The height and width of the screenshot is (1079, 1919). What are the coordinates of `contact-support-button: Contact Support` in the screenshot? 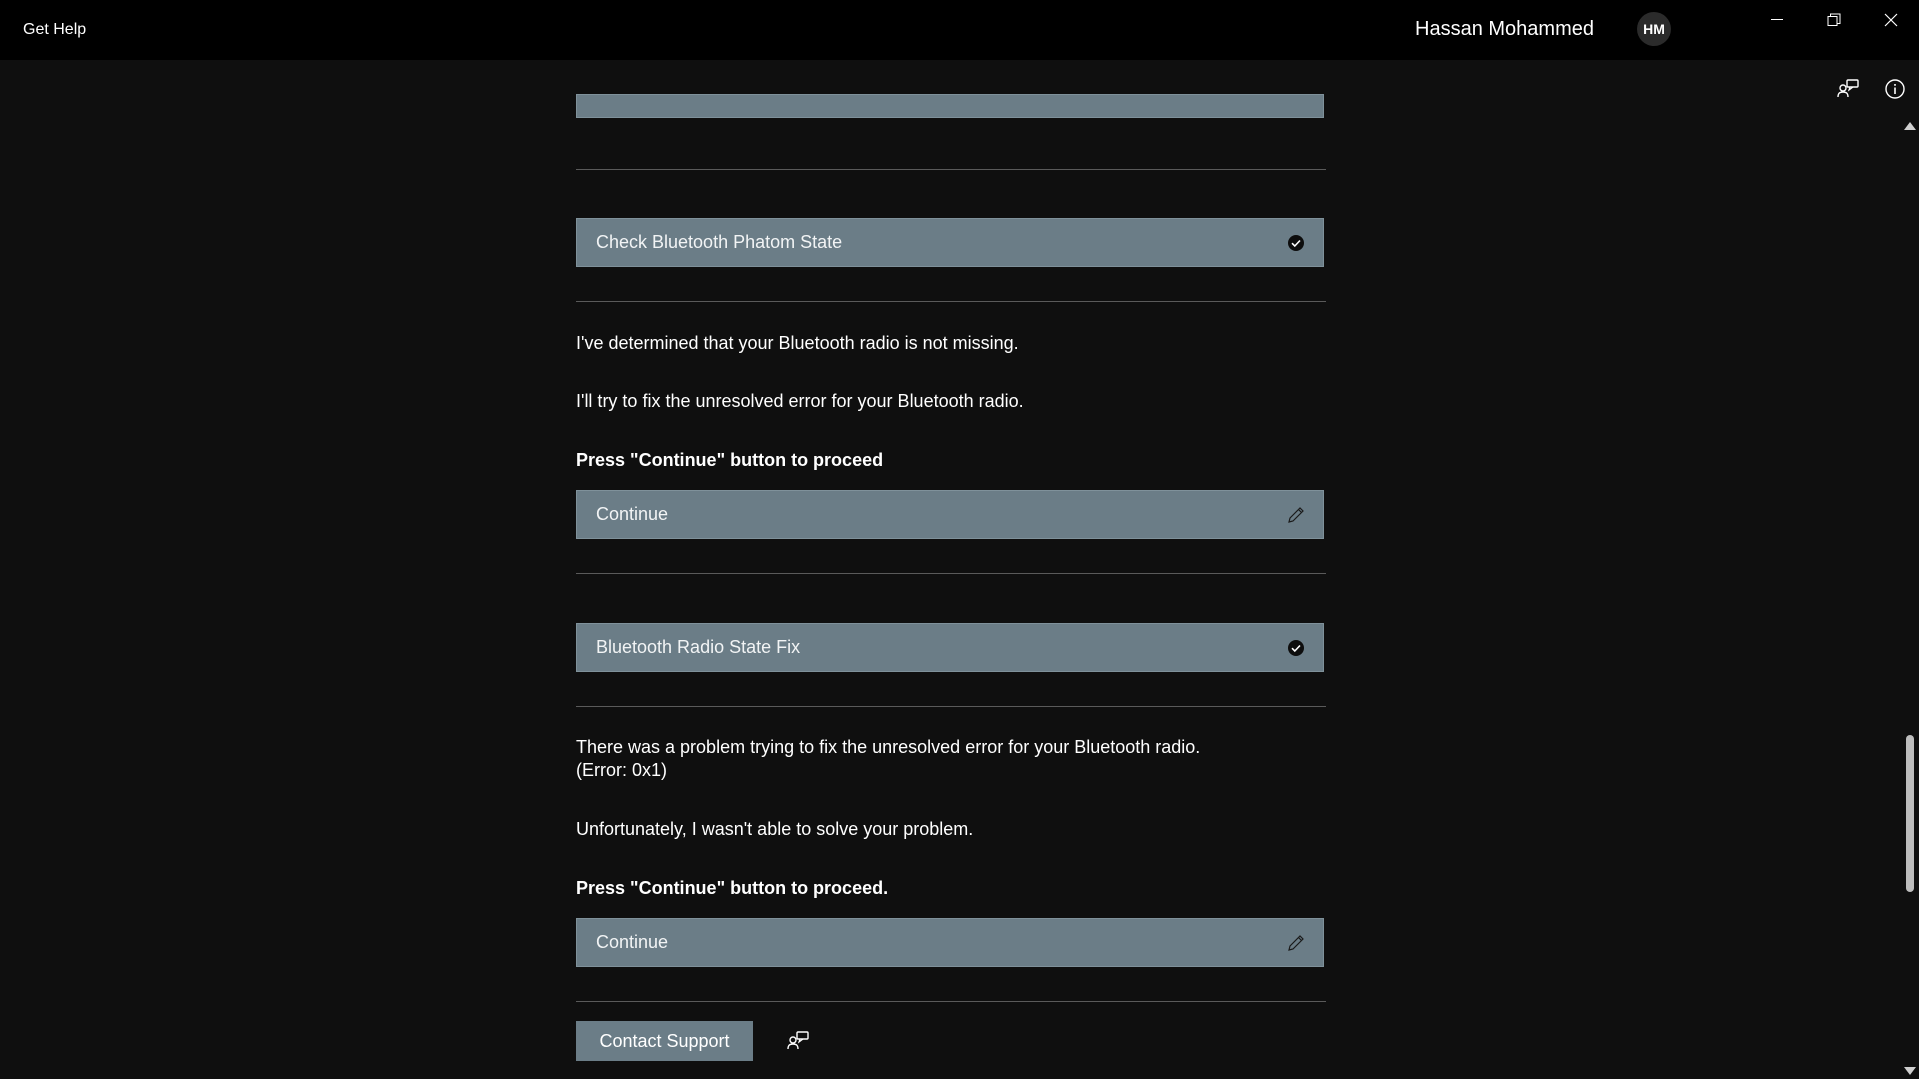 It's located at (664, 1041).